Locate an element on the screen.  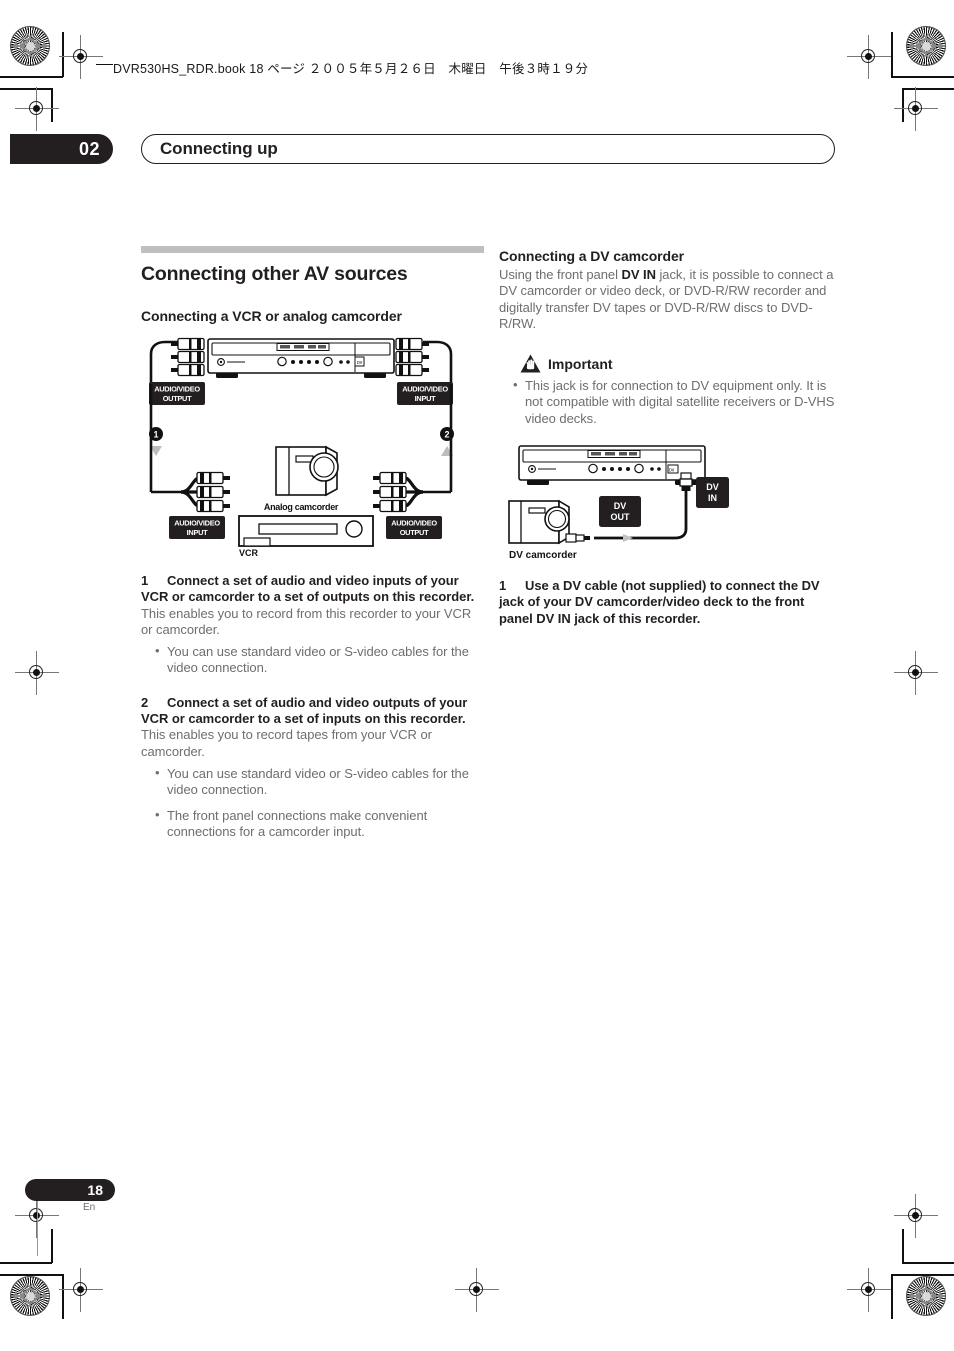
section-heading: Connecting other AV sources is located at coordinates (274, 274).